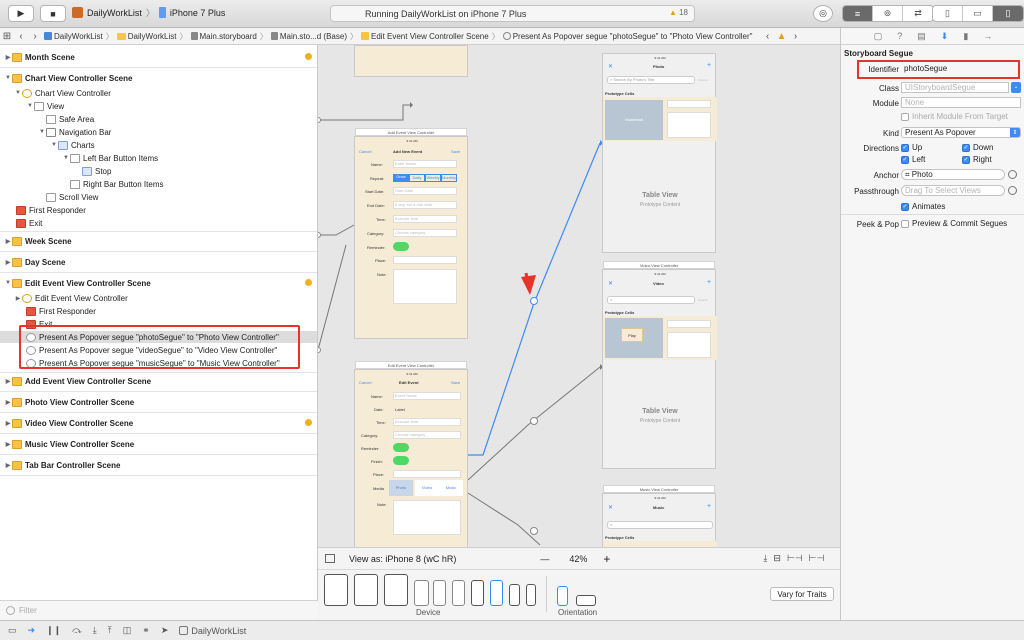  I want to click on vary-for-traits-button: Vary for Traits, so click(802, 594).